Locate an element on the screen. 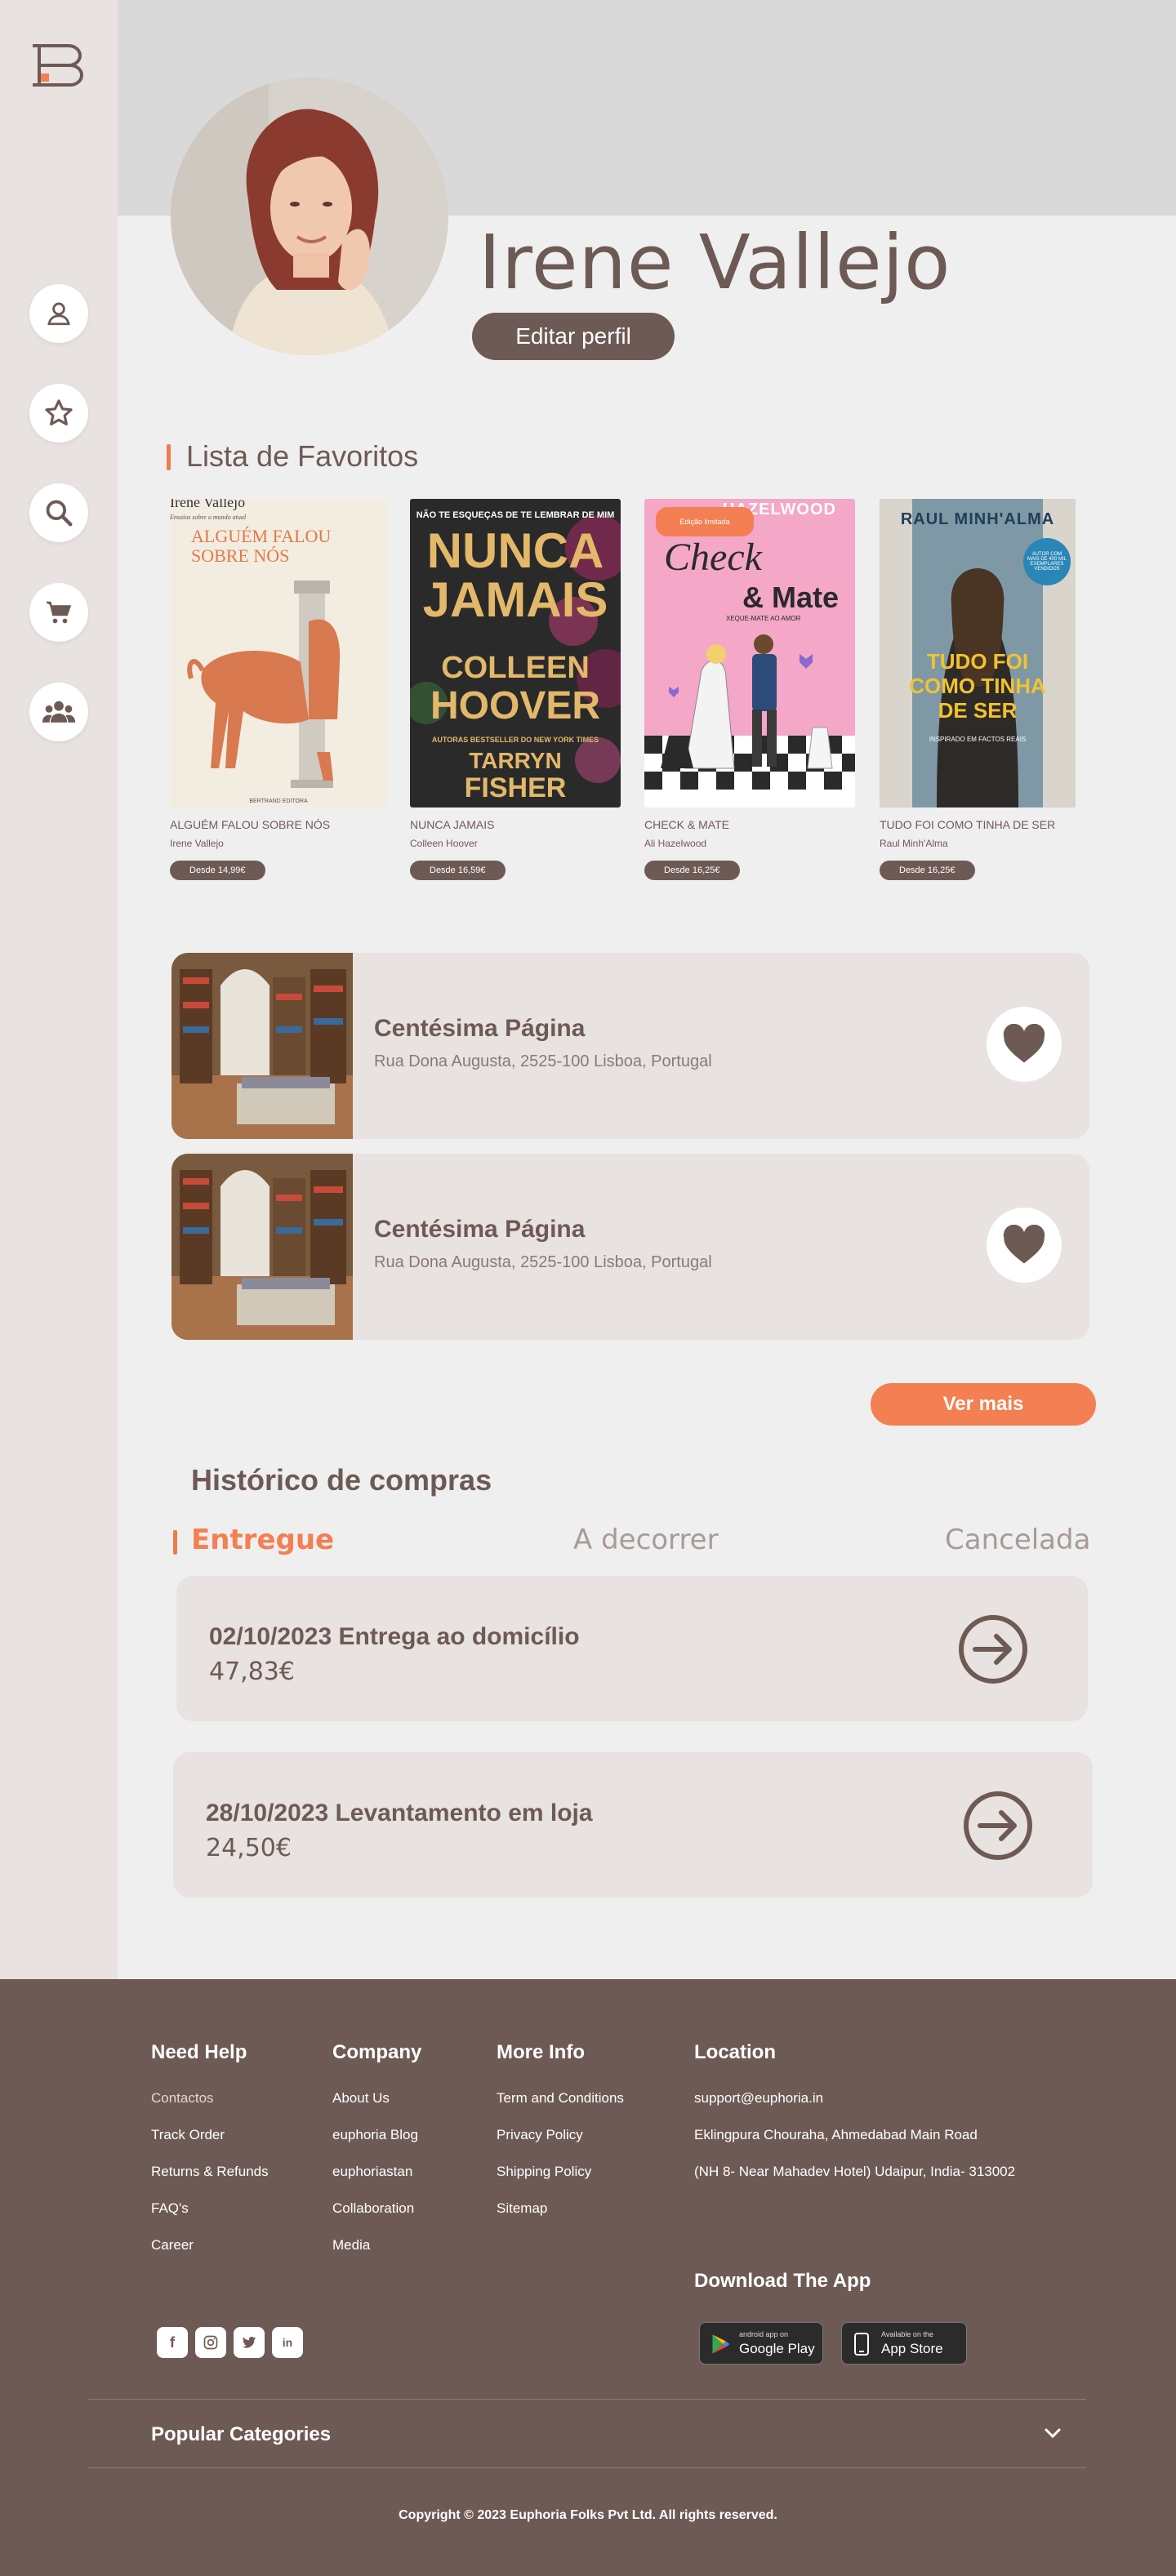  tab-cancelled: Cancelada is located at coordinates (1017, 1540).